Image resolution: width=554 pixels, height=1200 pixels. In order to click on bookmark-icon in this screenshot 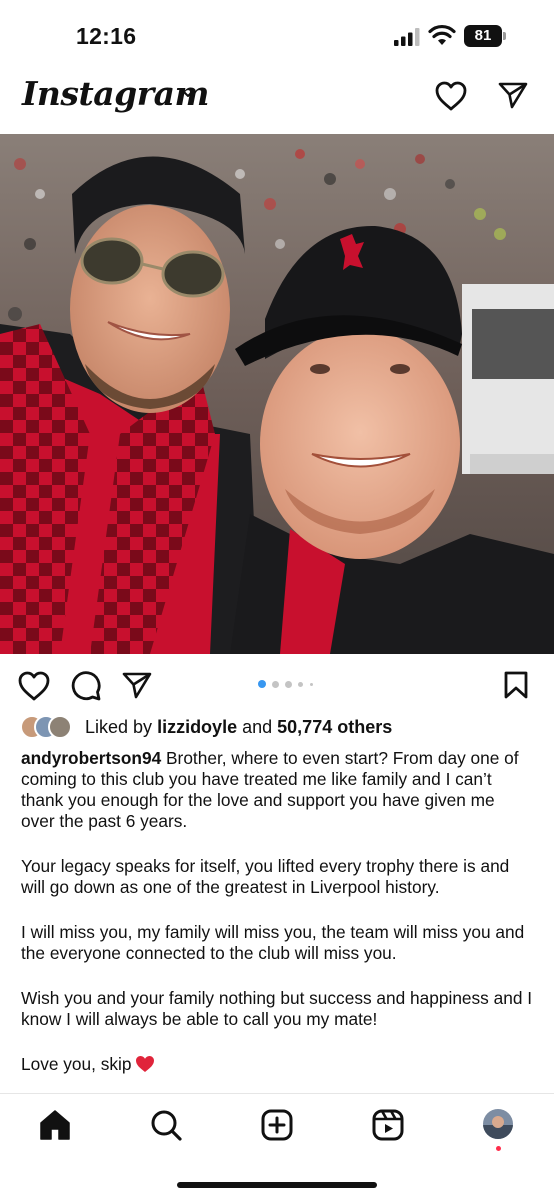, I will do `click(516, 685)`.